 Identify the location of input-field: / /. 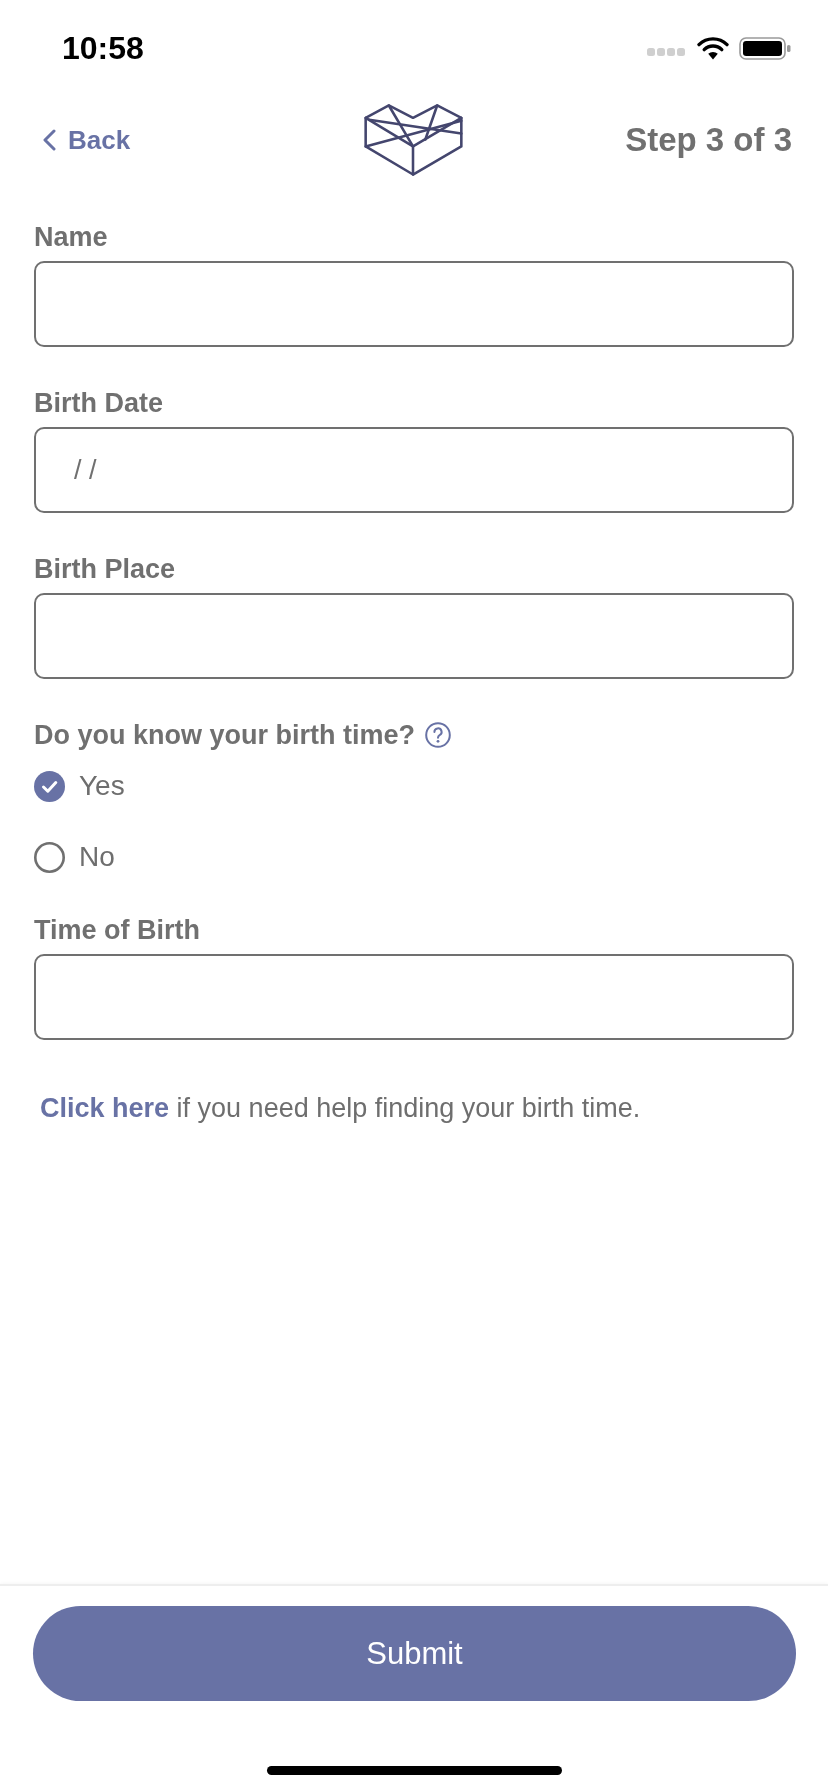
(414, 470).